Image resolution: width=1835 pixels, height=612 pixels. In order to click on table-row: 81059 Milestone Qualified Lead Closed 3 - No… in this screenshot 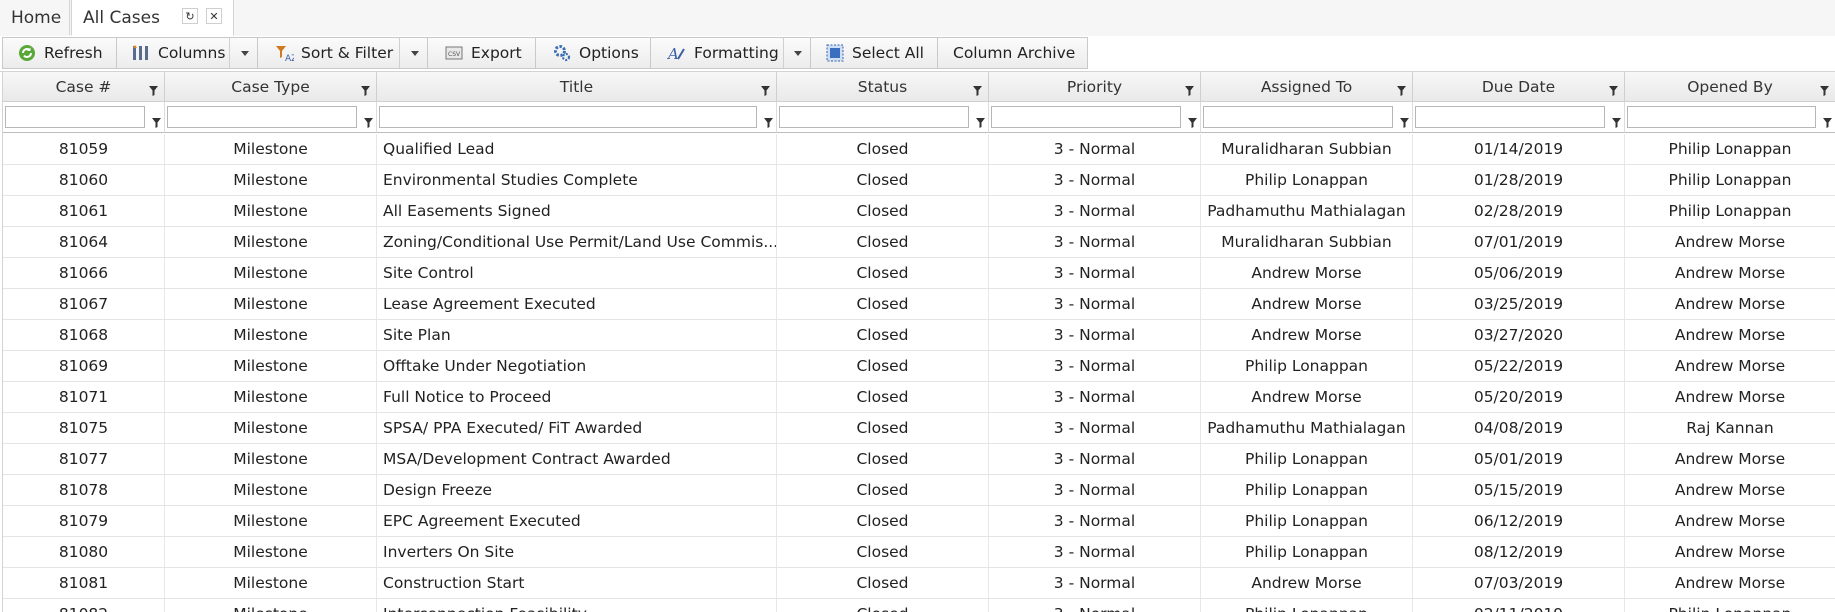, I will do `click(919, 149)`.